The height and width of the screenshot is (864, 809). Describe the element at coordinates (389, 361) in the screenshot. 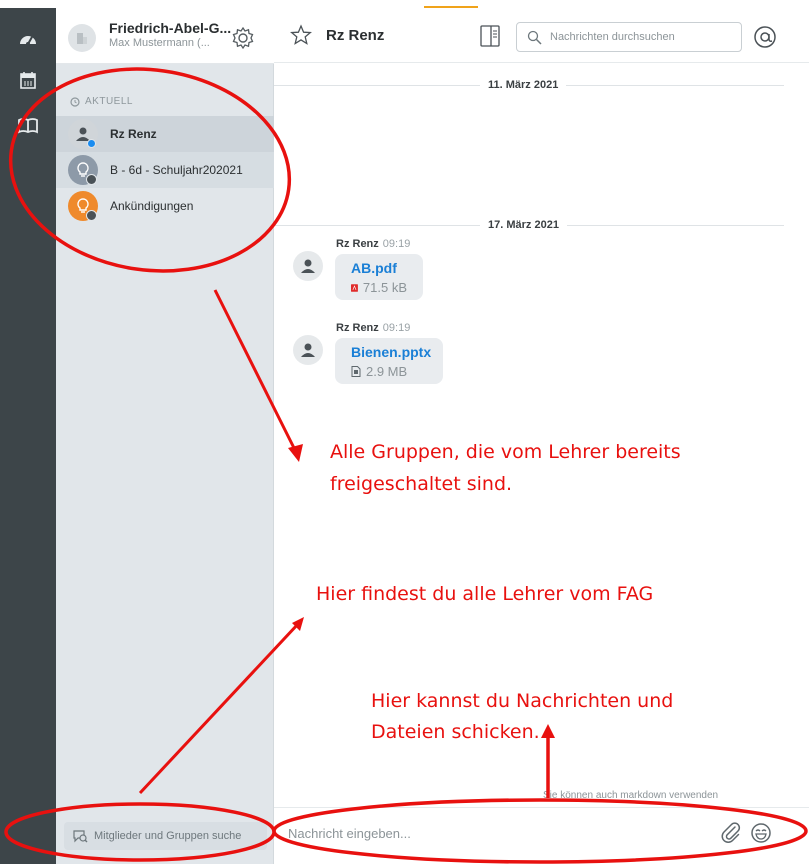

I see `file-attachment: Bienen.pptx 2.9 MB` at that location.